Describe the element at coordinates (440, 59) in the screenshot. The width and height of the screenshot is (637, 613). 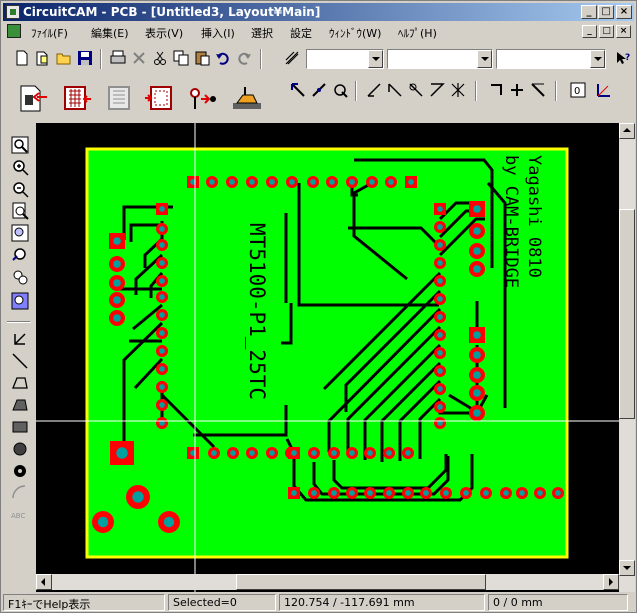
I see `aperture-select` at that location.